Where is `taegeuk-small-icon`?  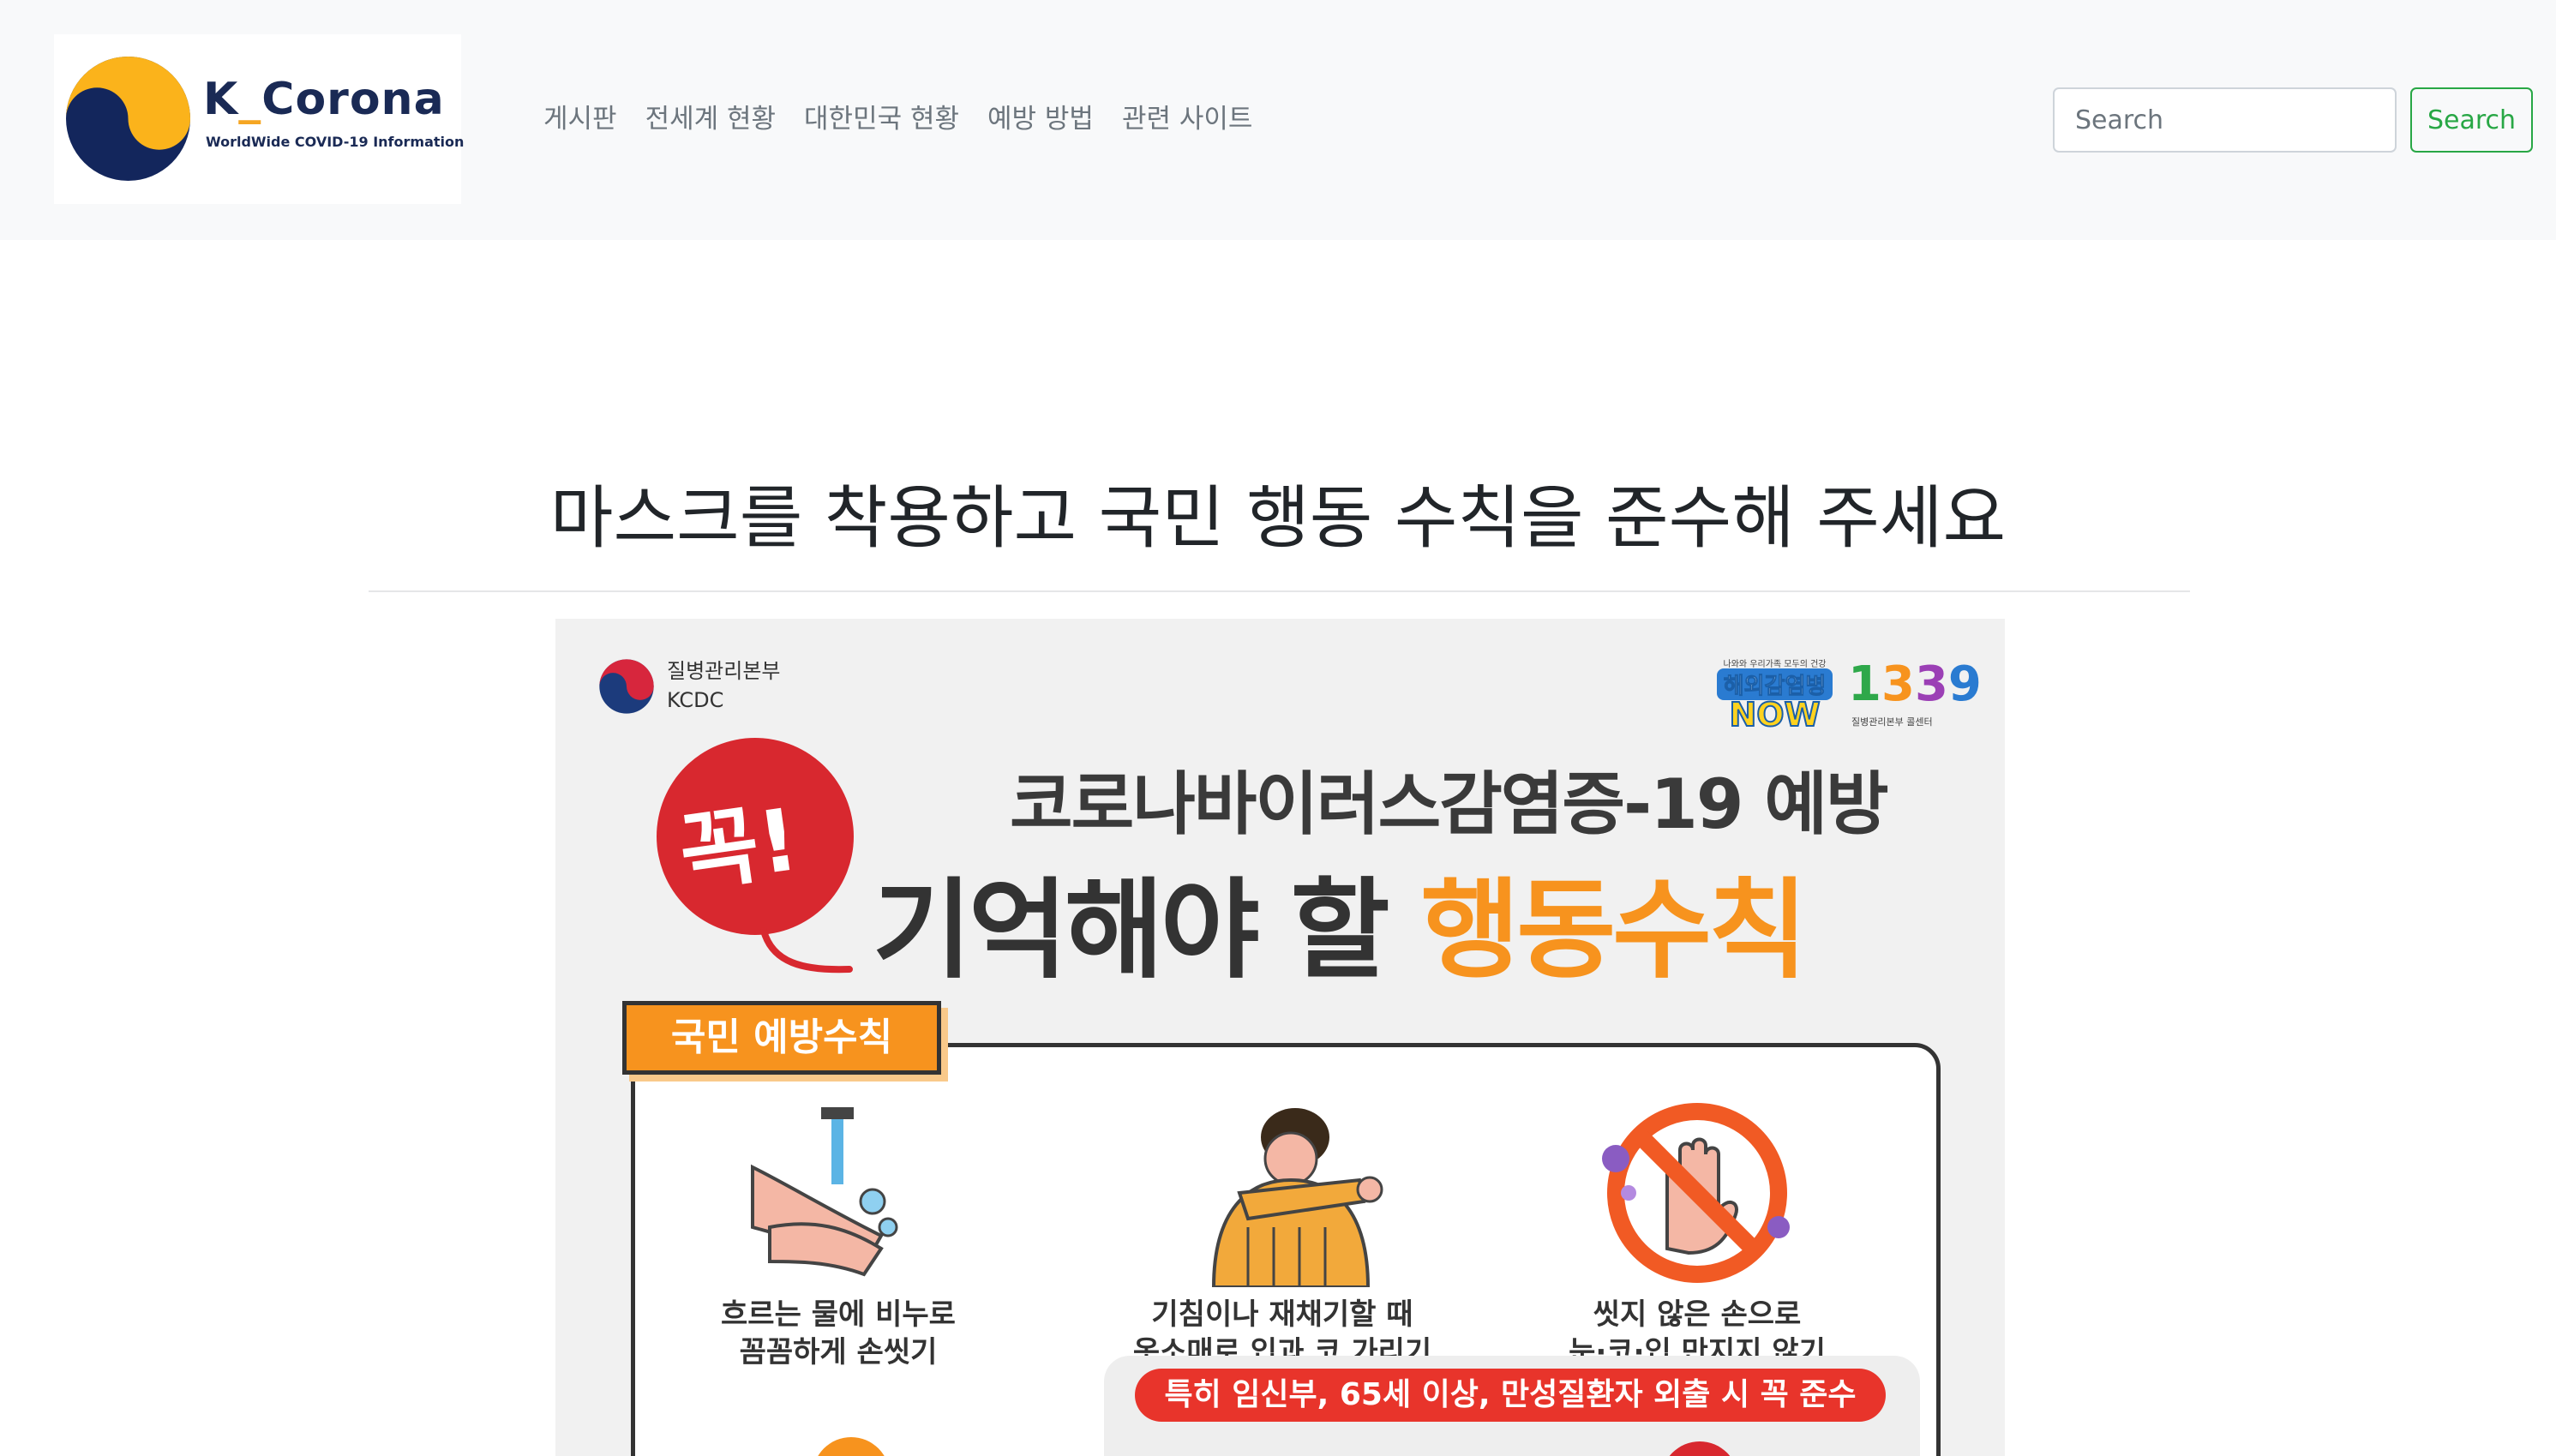
taegeuk-small-icon is located at coordinates (626, 687).